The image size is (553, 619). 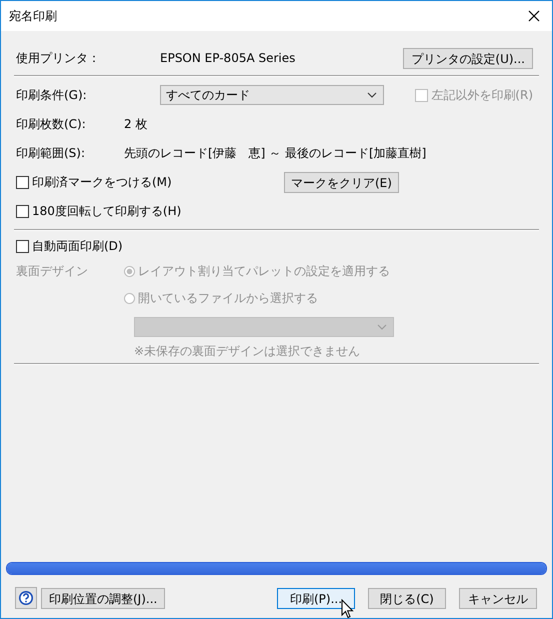 What do you see at coordinates (51, 124) in the screenshot?
I see `field-label: 印刷枚数(C):` at bounding box center [51, 124].